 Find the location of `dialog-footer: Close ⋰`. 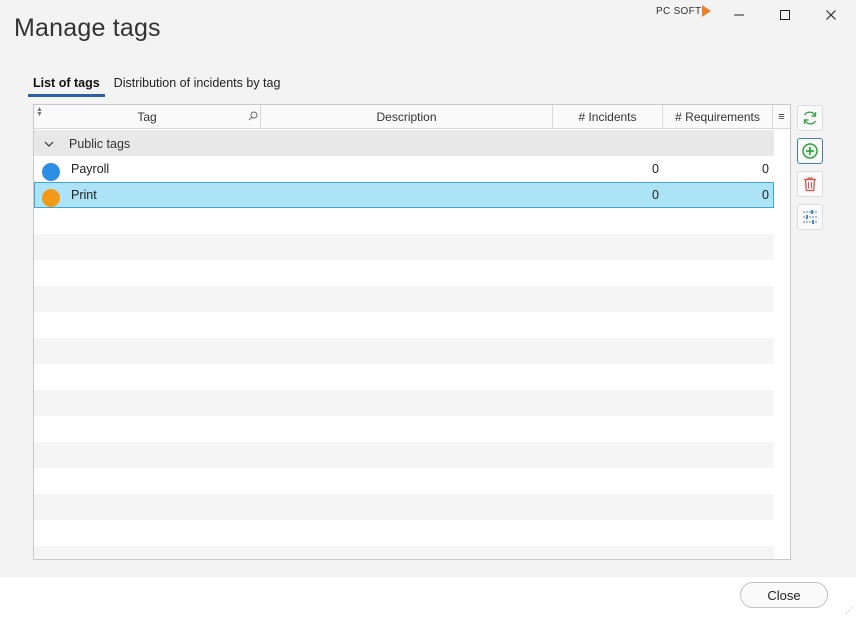

dialog-footer: Close ⋰ is located at coordinates (428, 597).